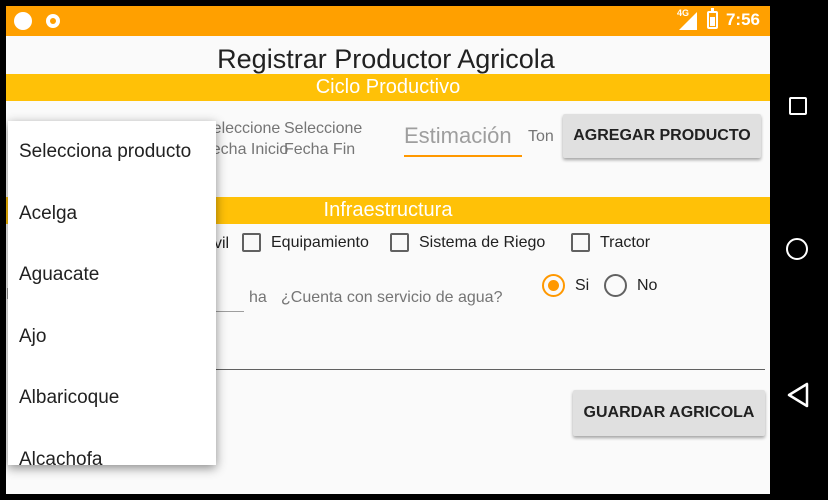 This screenshot has width=828, height=500. What do you see at coordinates (615, 285) in the screenshot?
I see `radio-no-circle` at bounding box center [615, 285].